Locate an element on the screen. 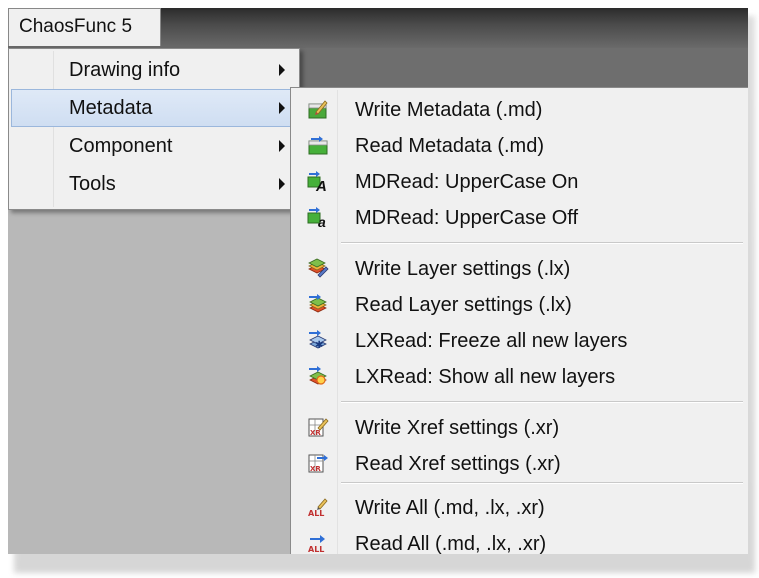  show-layers-icon is located at coordinates (318, 375).